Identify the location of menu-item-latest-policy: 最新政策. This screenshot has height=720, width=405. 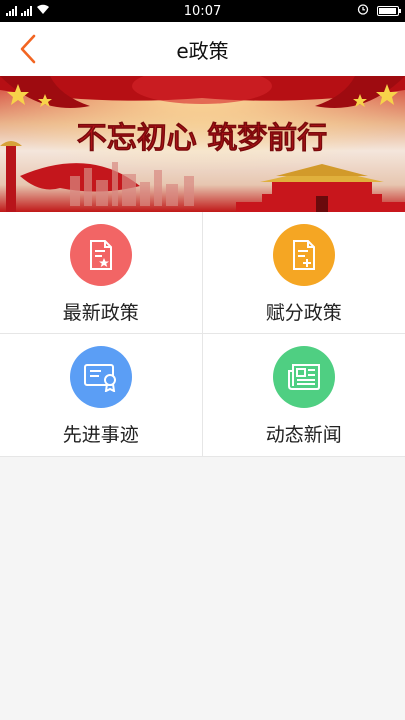
(101, 273).